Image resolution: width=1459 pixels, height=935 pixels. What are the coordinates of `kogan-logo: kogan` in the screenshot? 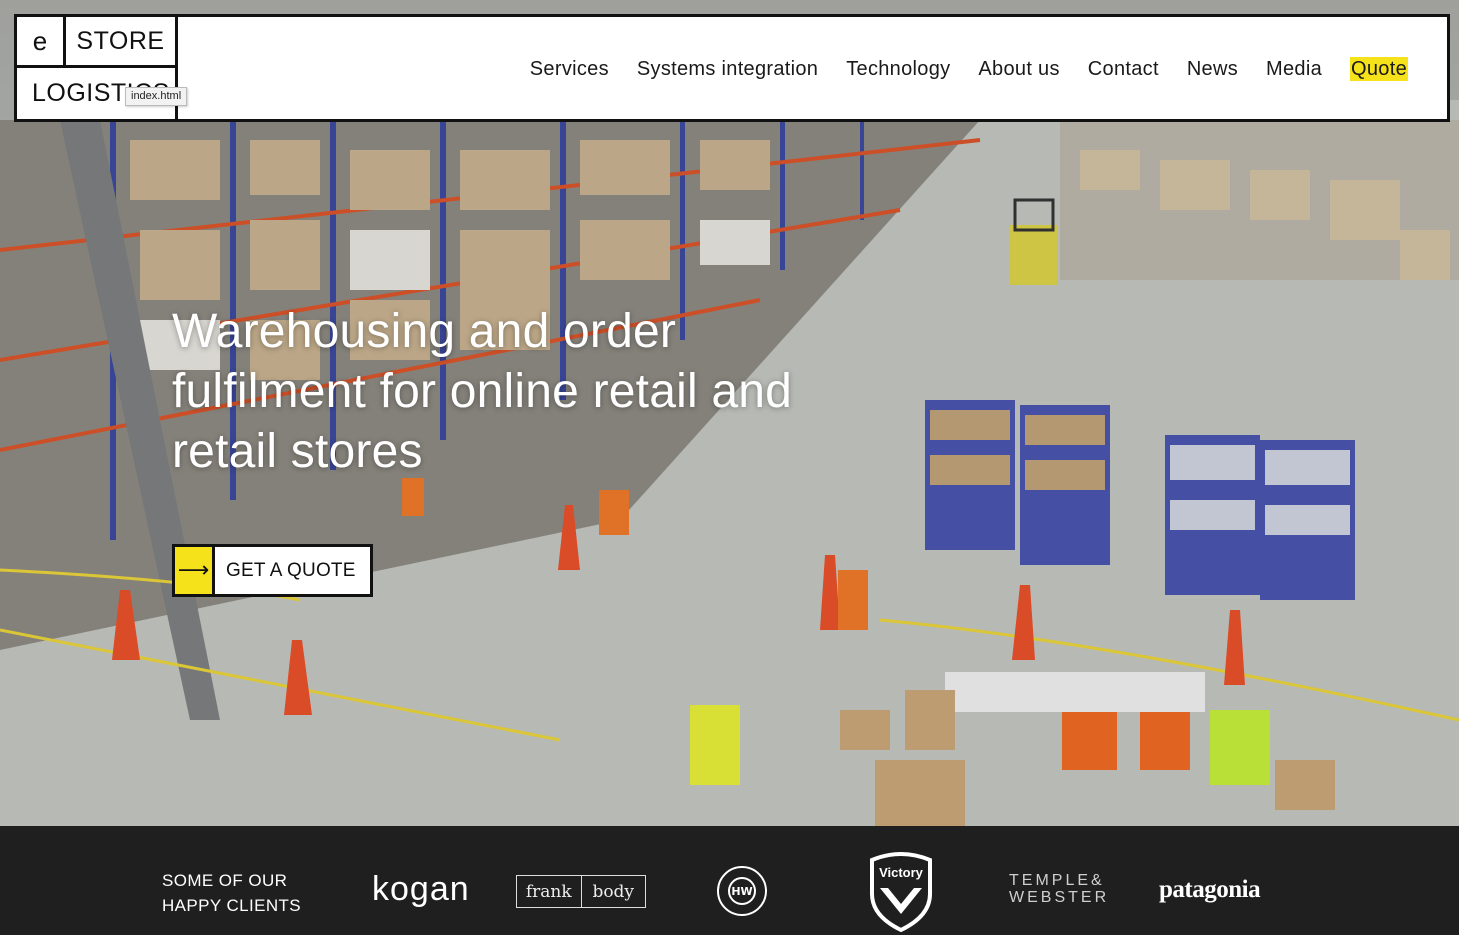 It's located at (421, 889).